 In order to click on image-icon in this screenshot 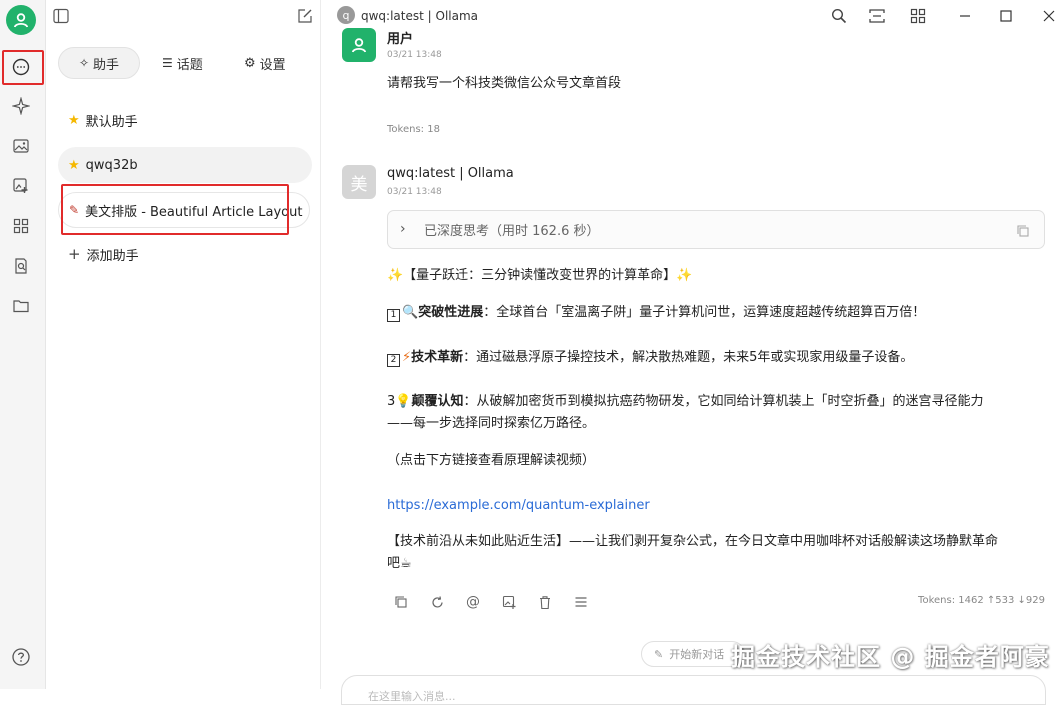, I will do `click(21, 146)`.